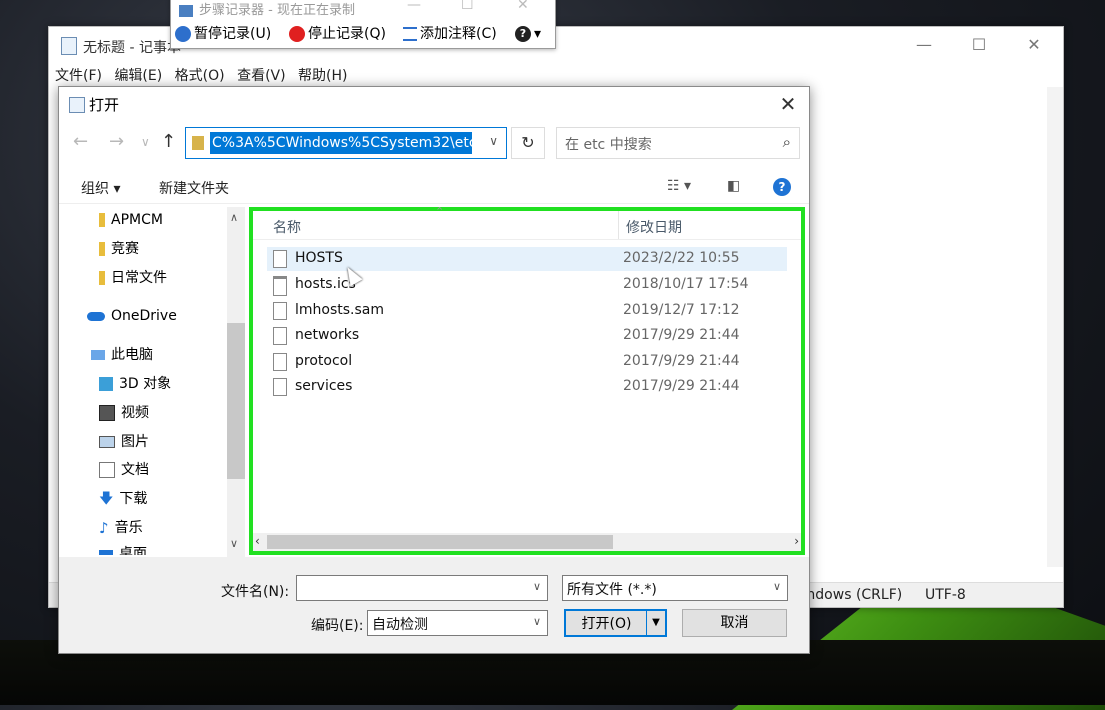 The width and height of the screenshot is (1105, 710). I want to click on up-arrow-icon: ↑, so click(168, 141).